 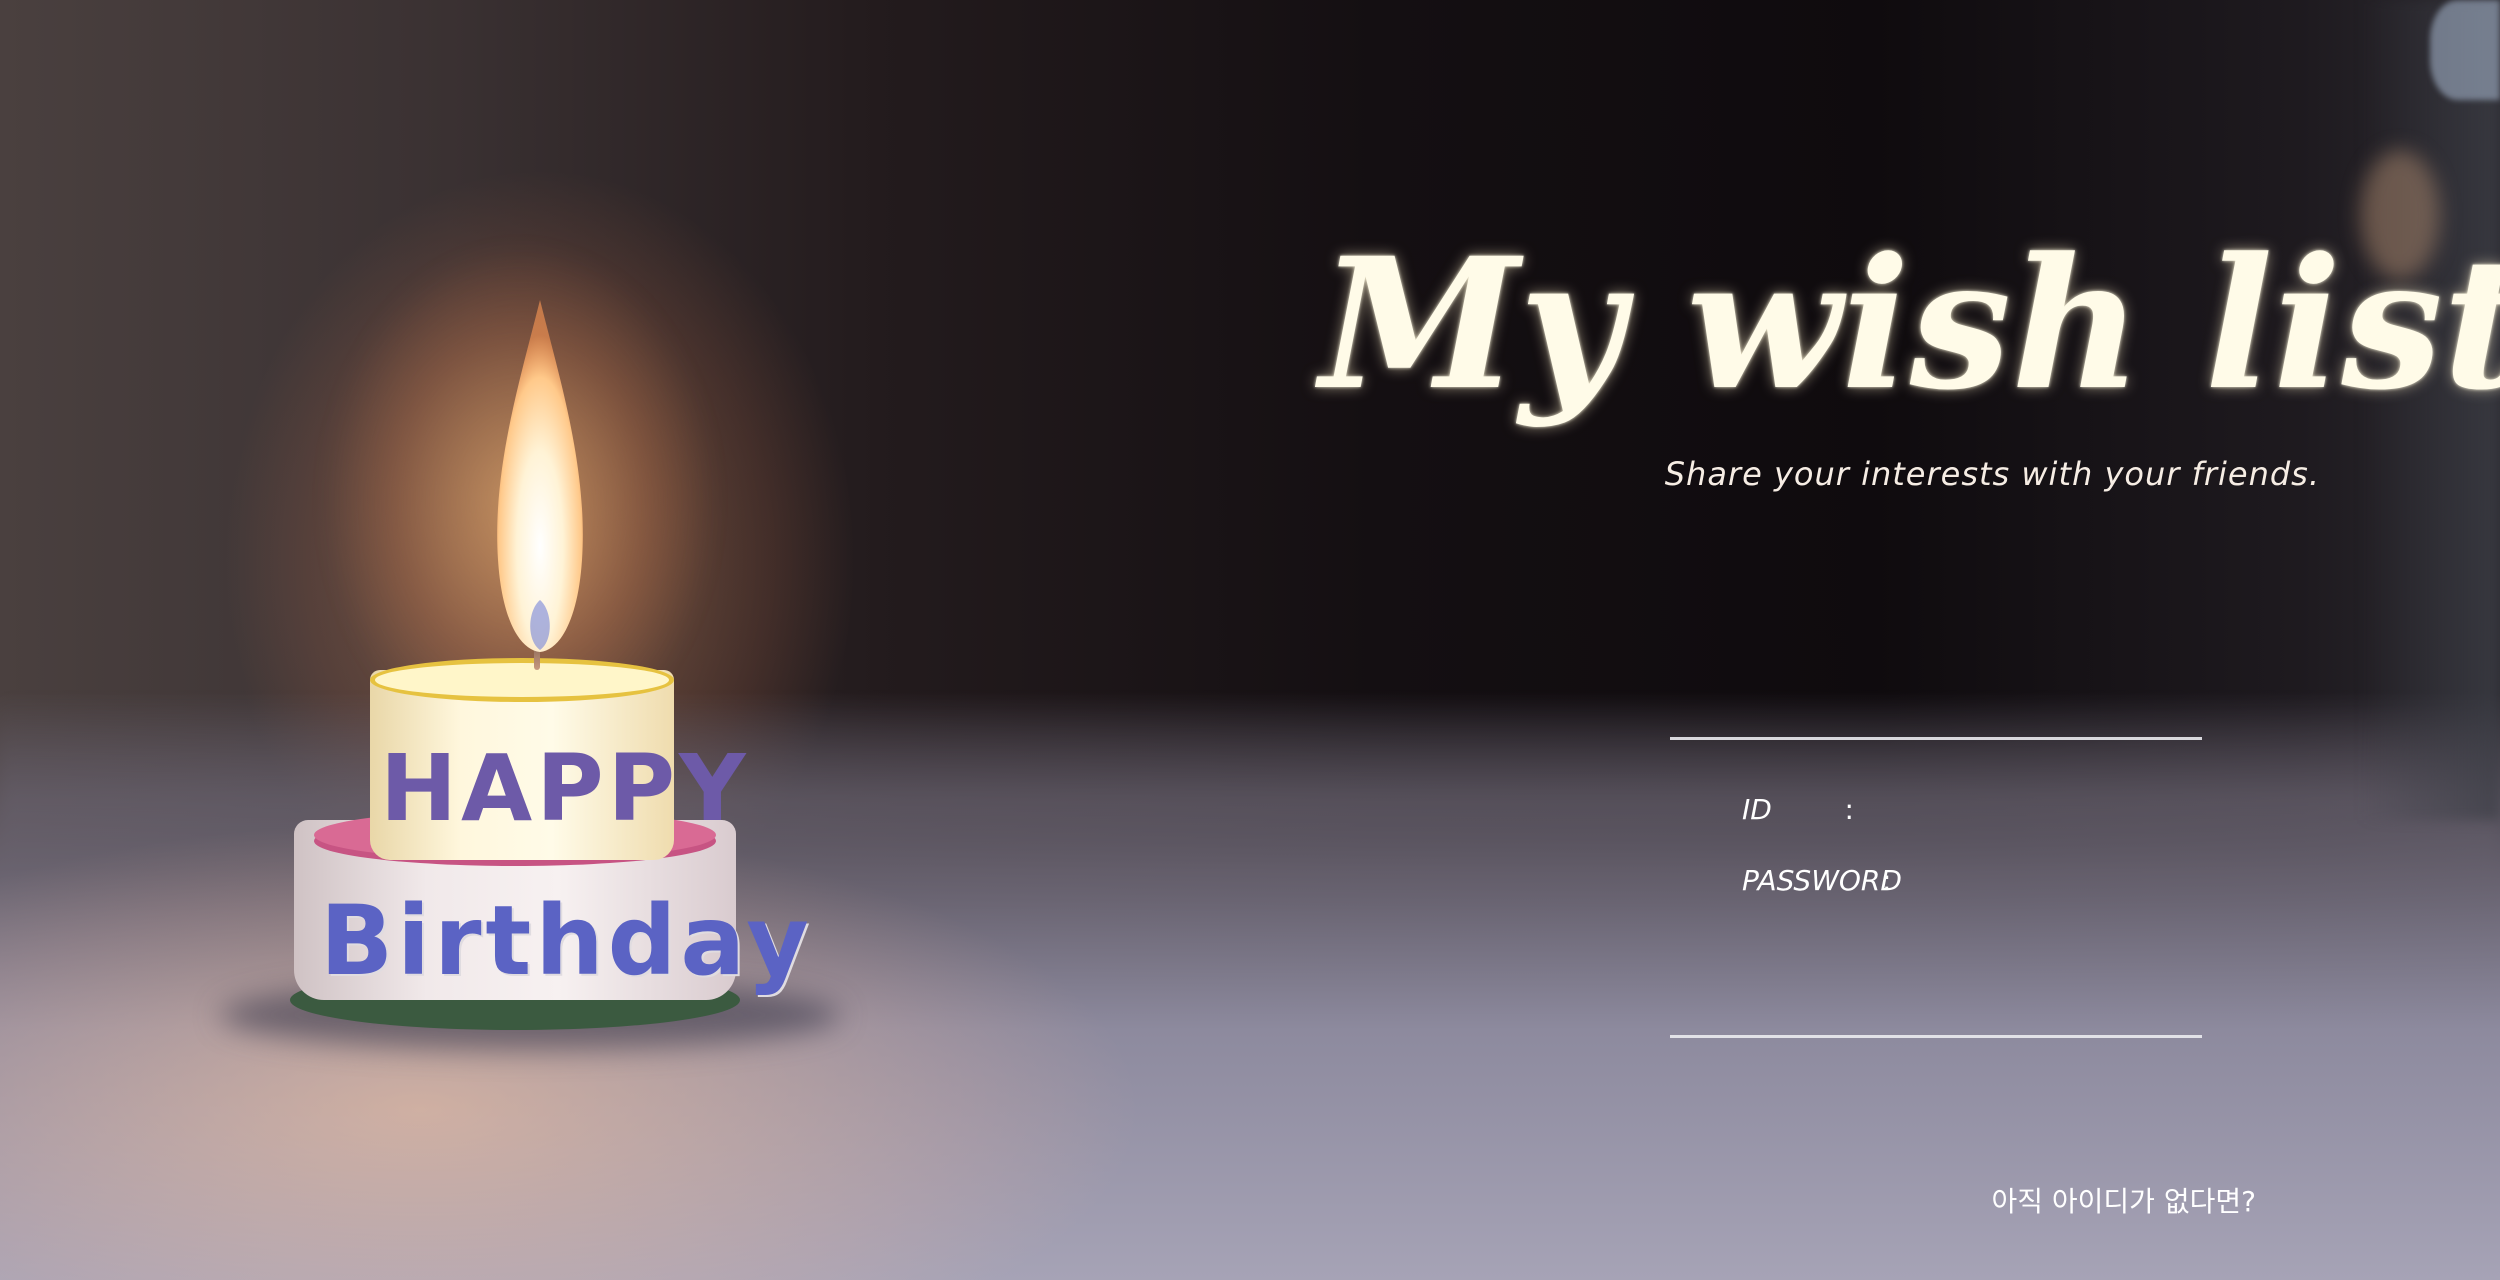 What do you see at coordinates (1936, 738) in the screenshot?
I see `form-divider-top` at bounding box center [1936, 738].